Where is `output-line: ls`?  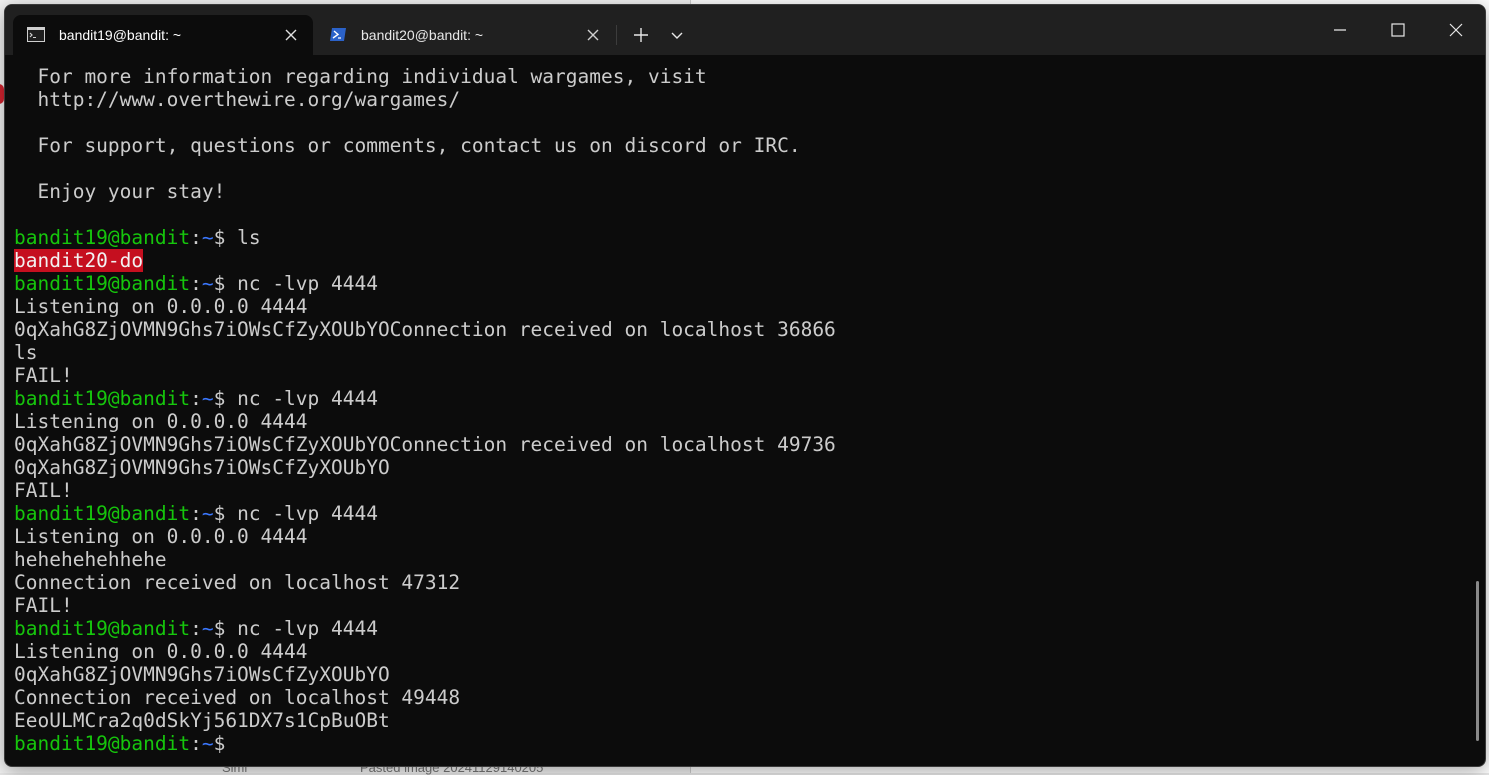
output-line: ls is located at coordinates (26, 352).